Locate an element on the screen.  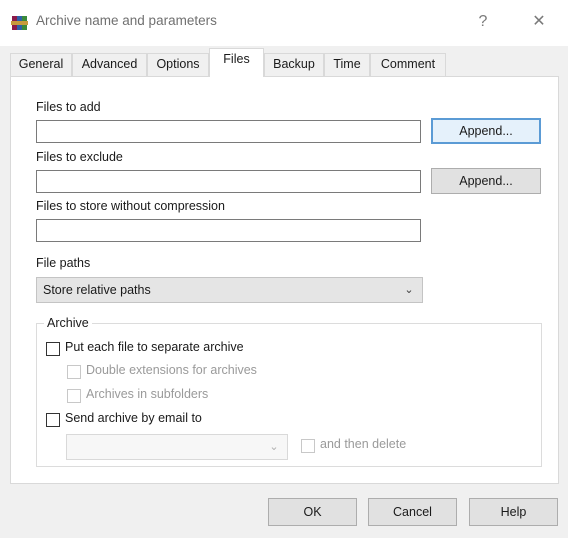
tab-backup: Backup is located at coordinates (294, 64).